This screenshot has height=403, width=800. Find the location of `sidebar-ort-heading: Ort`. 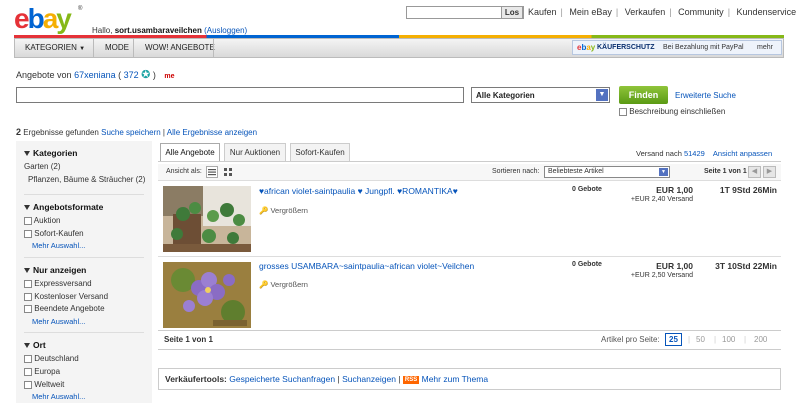

sidebar-ort-heading: Ort is located at coordinates (35, 345).